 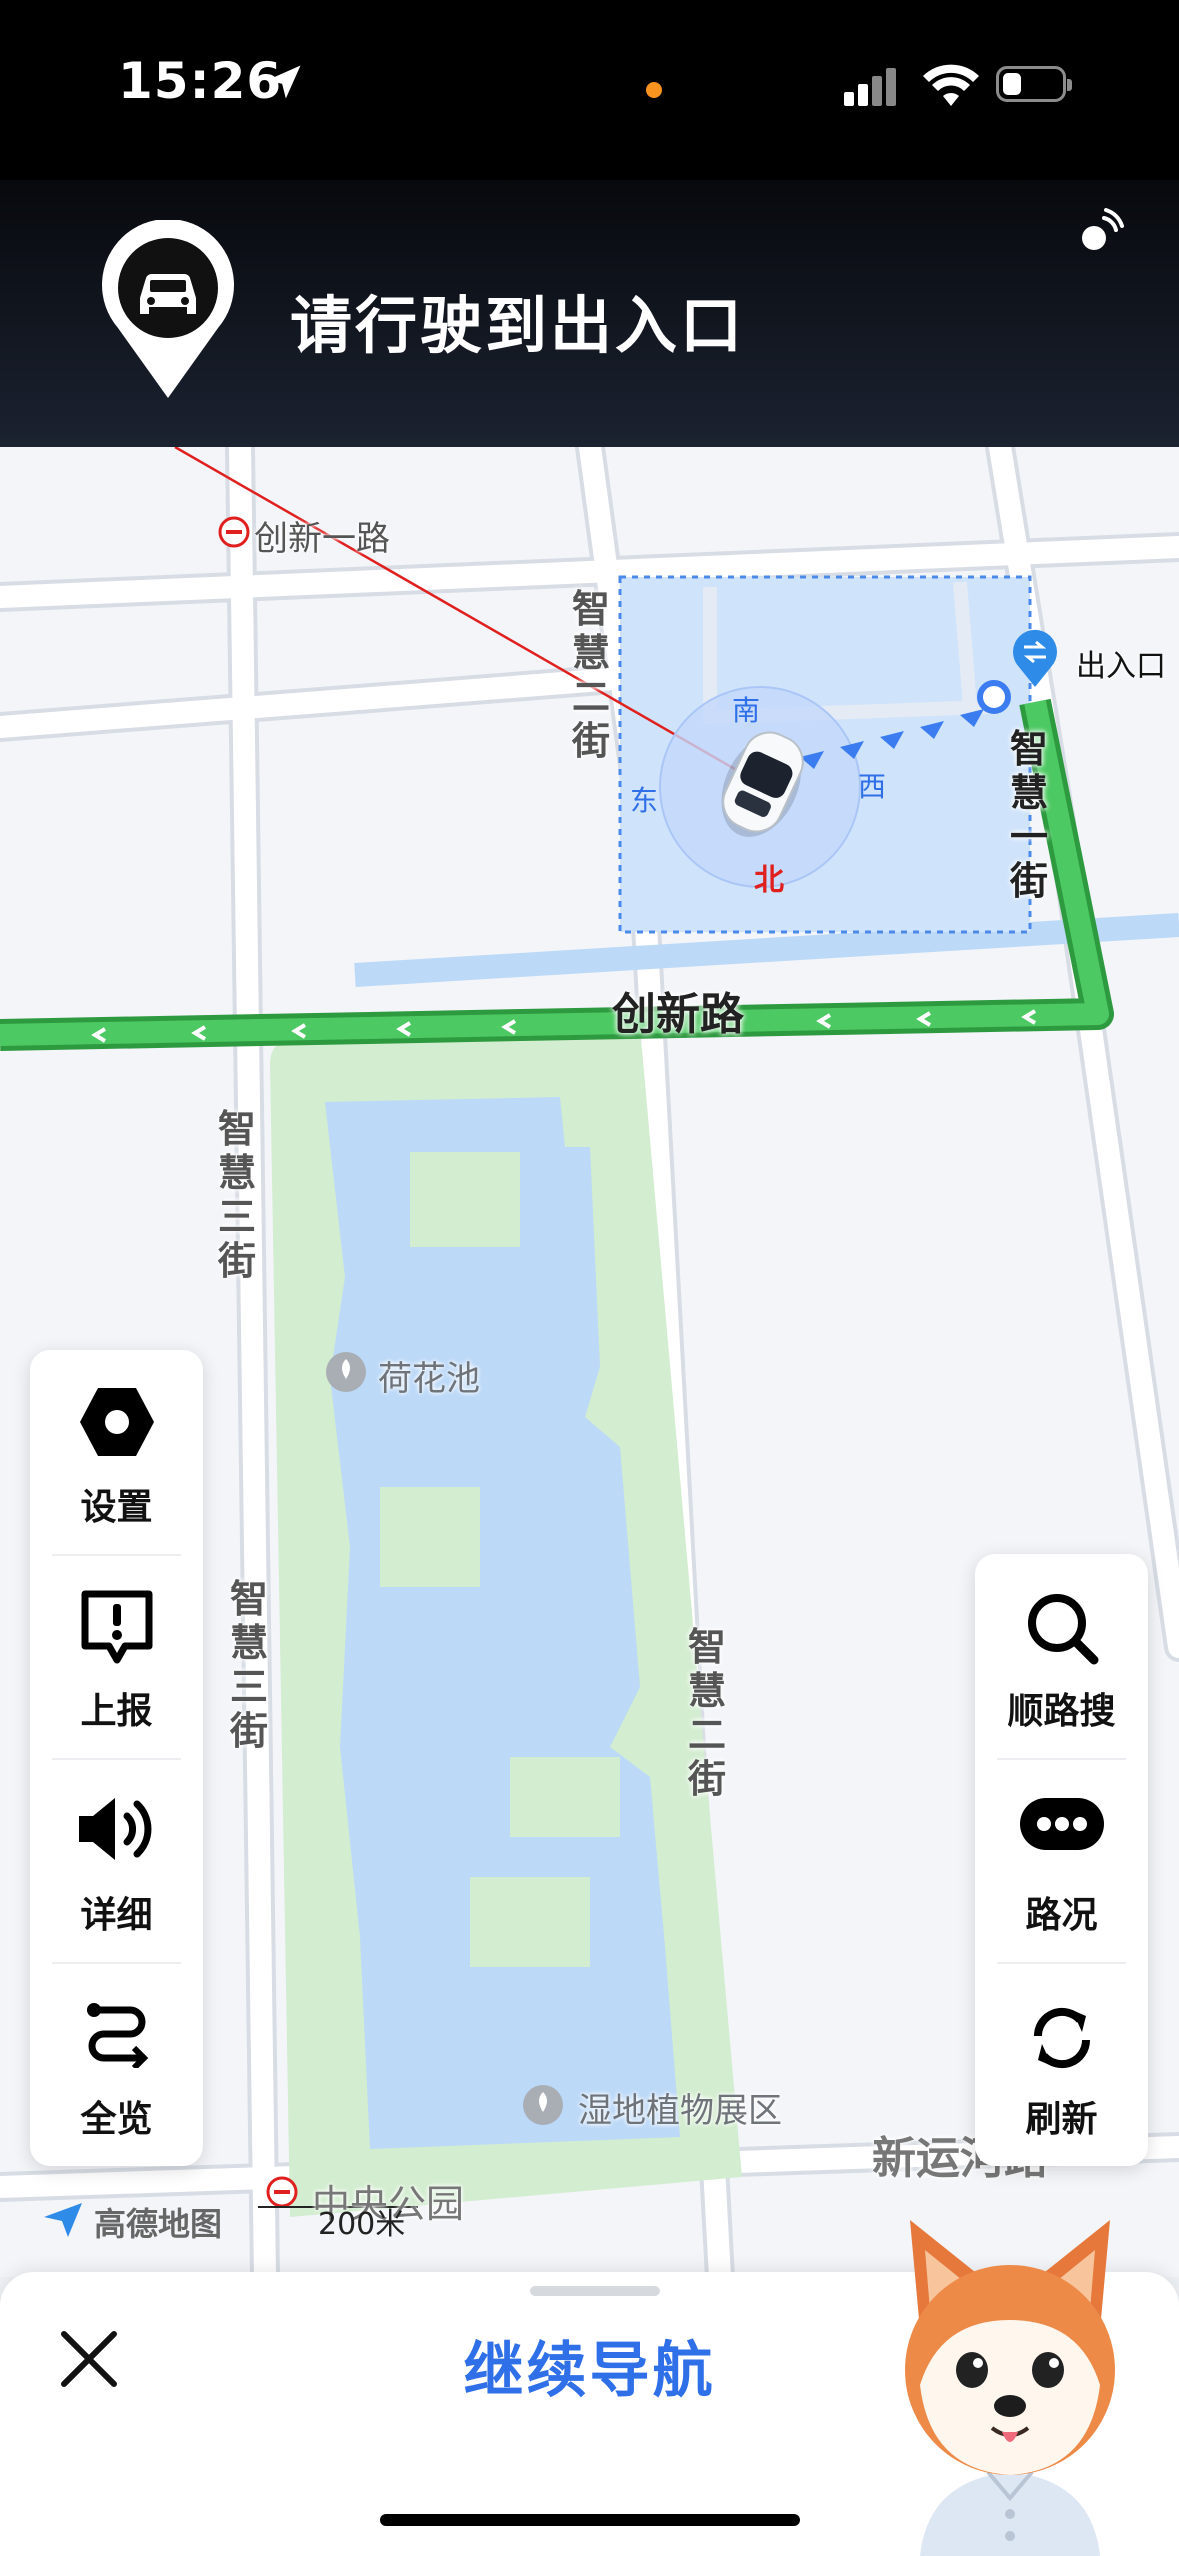 What do you see at coordinates (1010, 2383) in the screenshot?
I see `shiba-dog-mascot` at bounding box center [1010, 2383].